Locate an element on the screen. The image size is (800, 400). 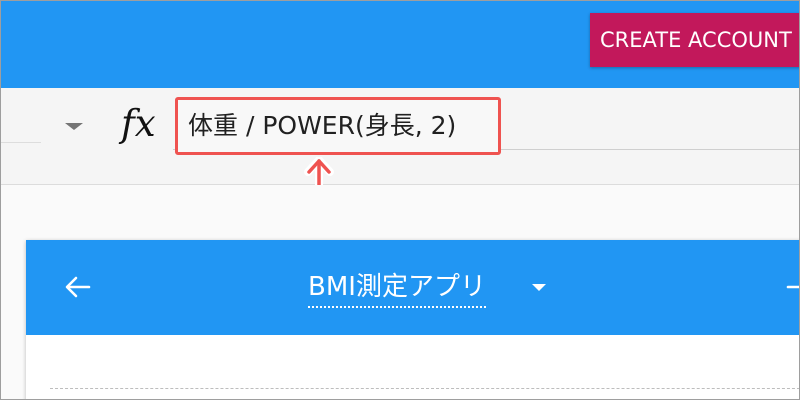
arrow-right-icon is located at coordinates (792, 287).